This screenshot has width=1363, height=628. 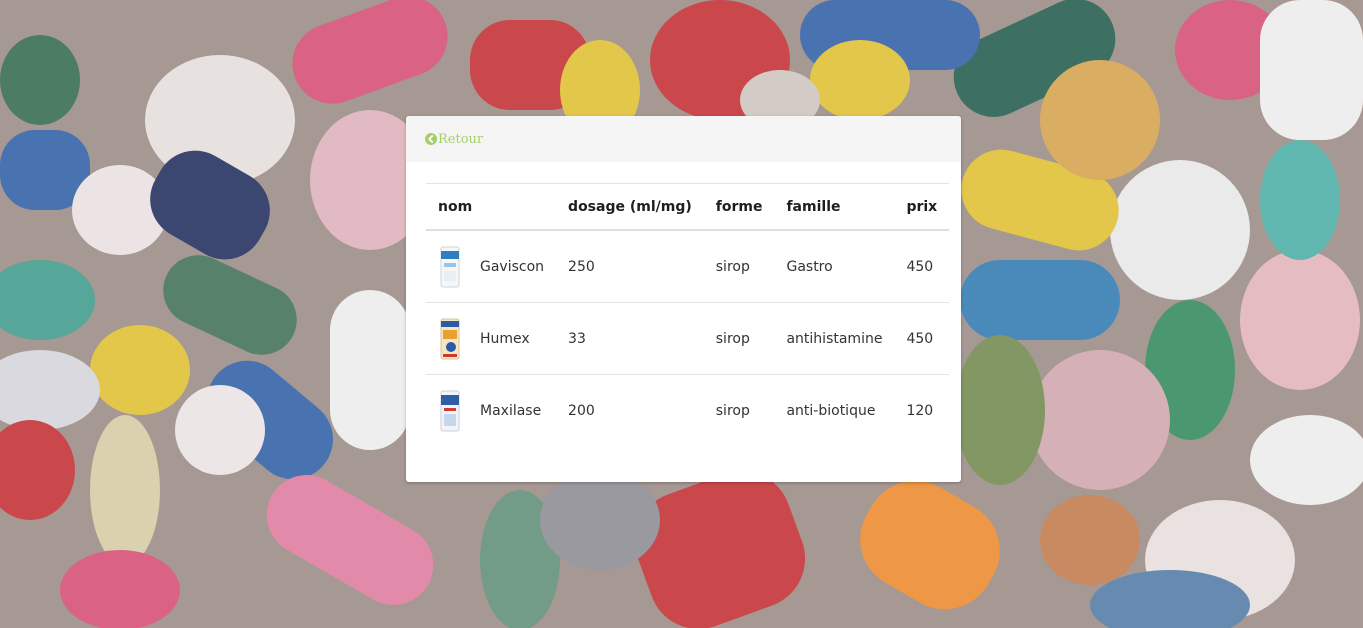 I want to click on product-dosage: 33, so click(x=630, y=338).